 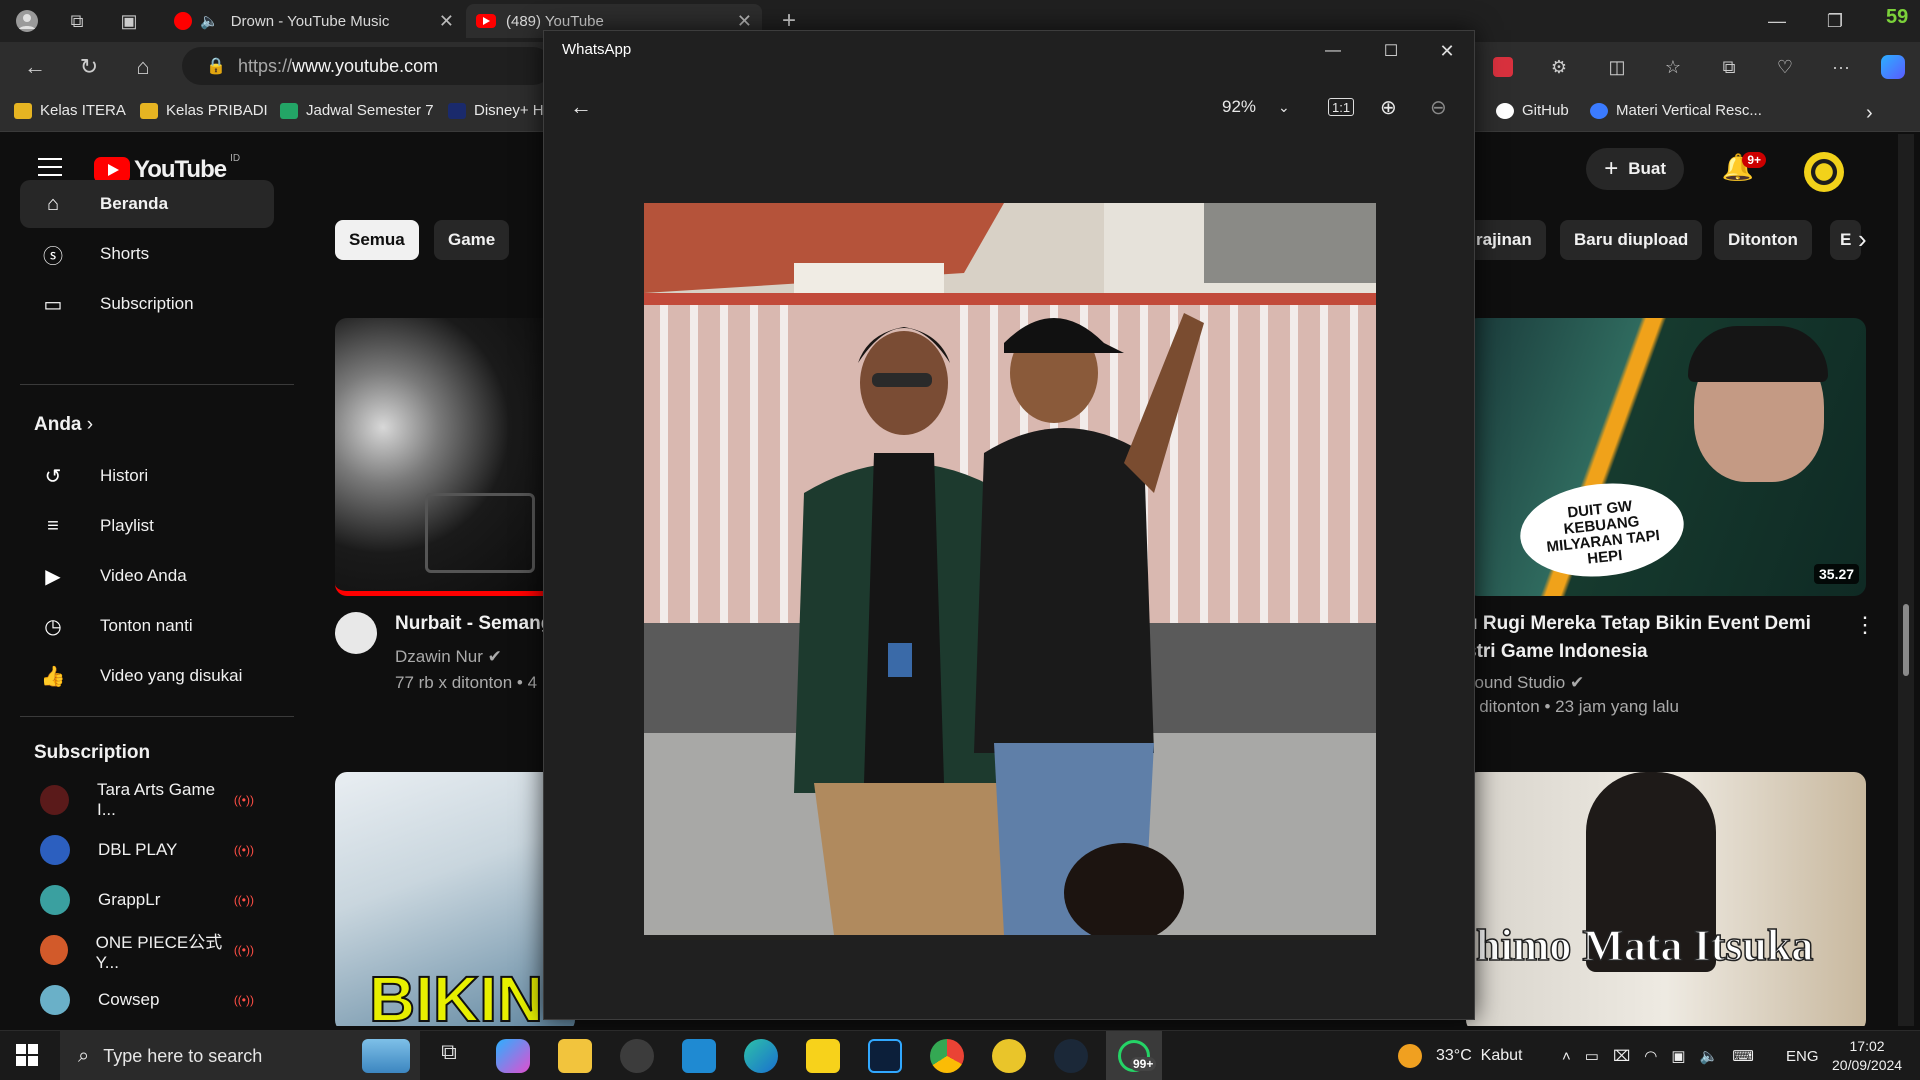 What do you see at coordinates (1846, 240) in the screenshot?
I see `chip-partial: E` at bounding box center [1846, 240].